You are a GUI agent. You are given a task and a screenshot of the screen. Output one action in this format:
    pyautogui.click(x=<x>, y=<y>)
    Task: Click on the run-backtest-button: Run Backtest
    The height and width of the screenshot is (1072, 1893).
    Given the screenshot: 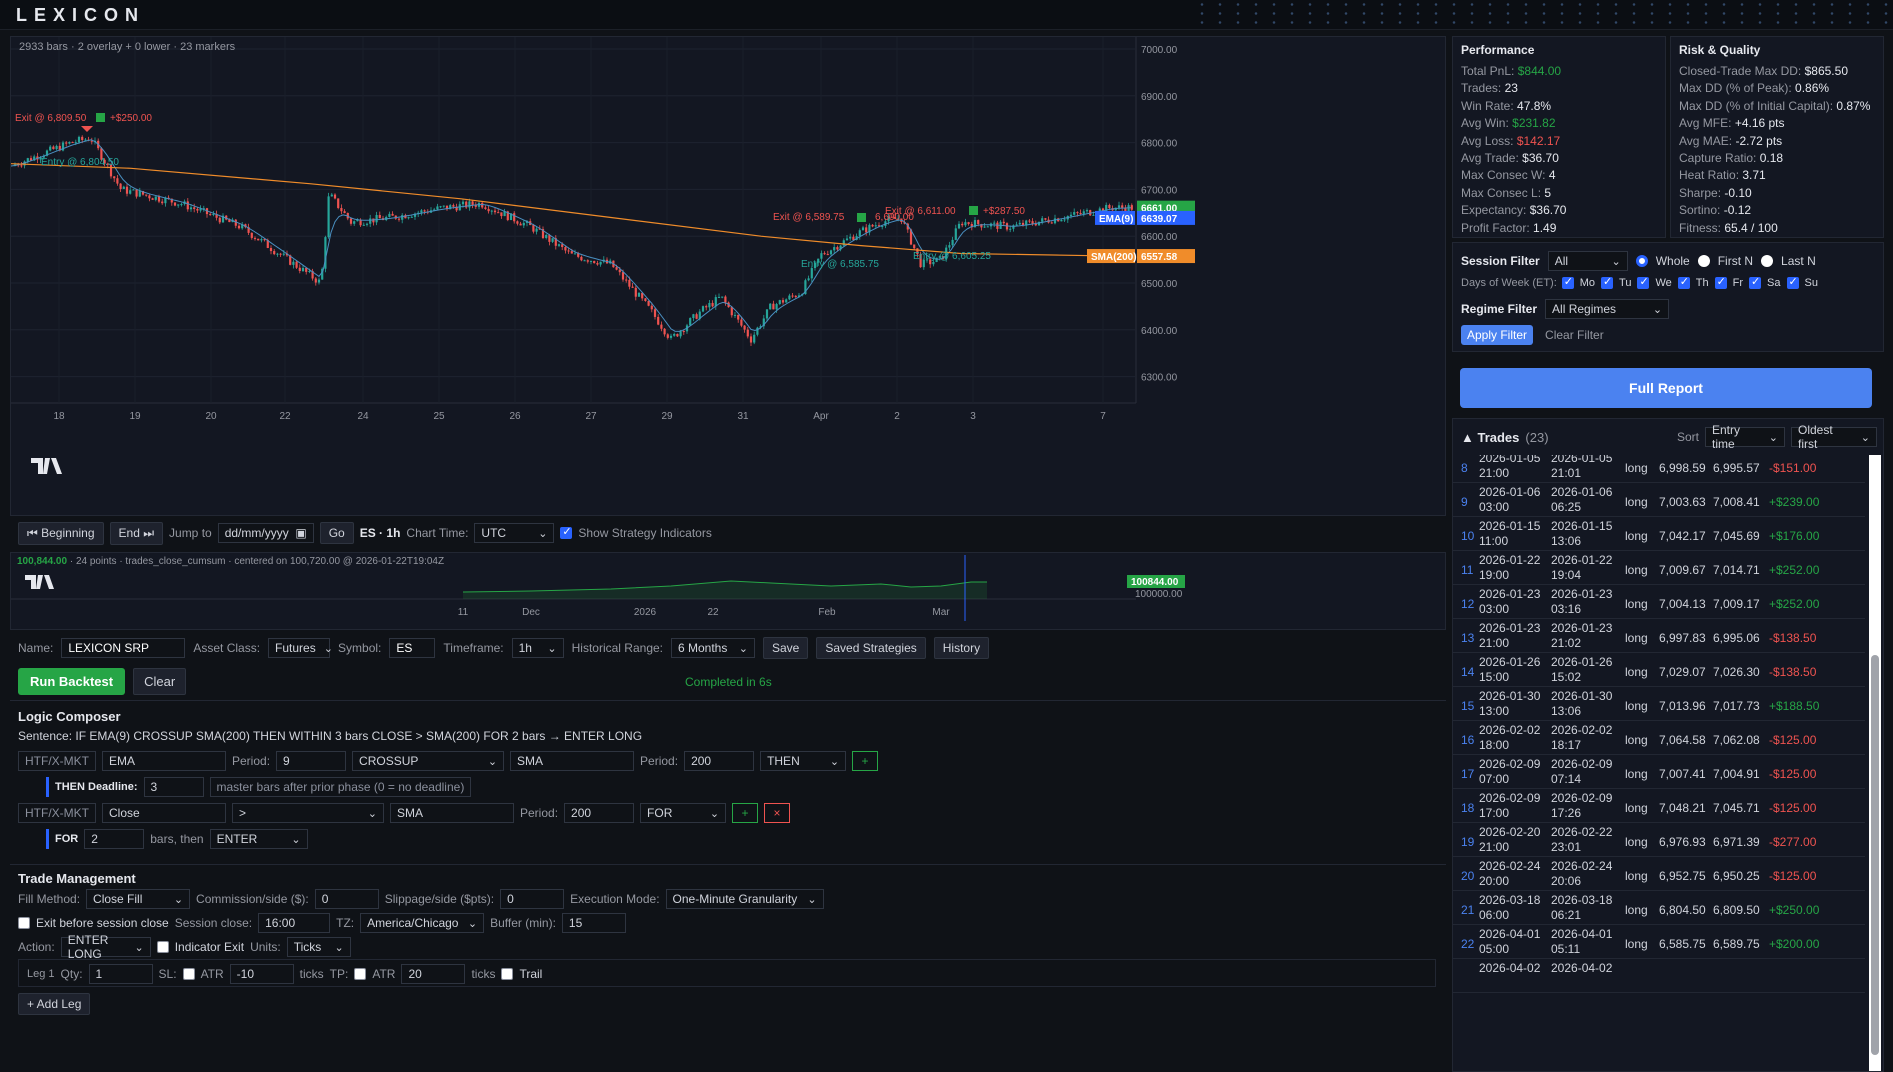 What is the action you would take?
    pyautogui.click(x=72, y=681)
    